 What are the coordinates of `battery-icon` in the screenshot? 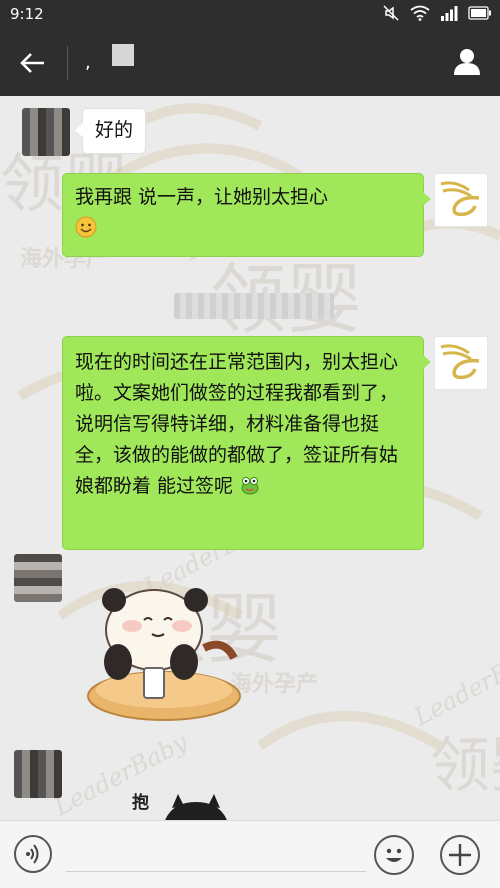 It's located at (480, 13).